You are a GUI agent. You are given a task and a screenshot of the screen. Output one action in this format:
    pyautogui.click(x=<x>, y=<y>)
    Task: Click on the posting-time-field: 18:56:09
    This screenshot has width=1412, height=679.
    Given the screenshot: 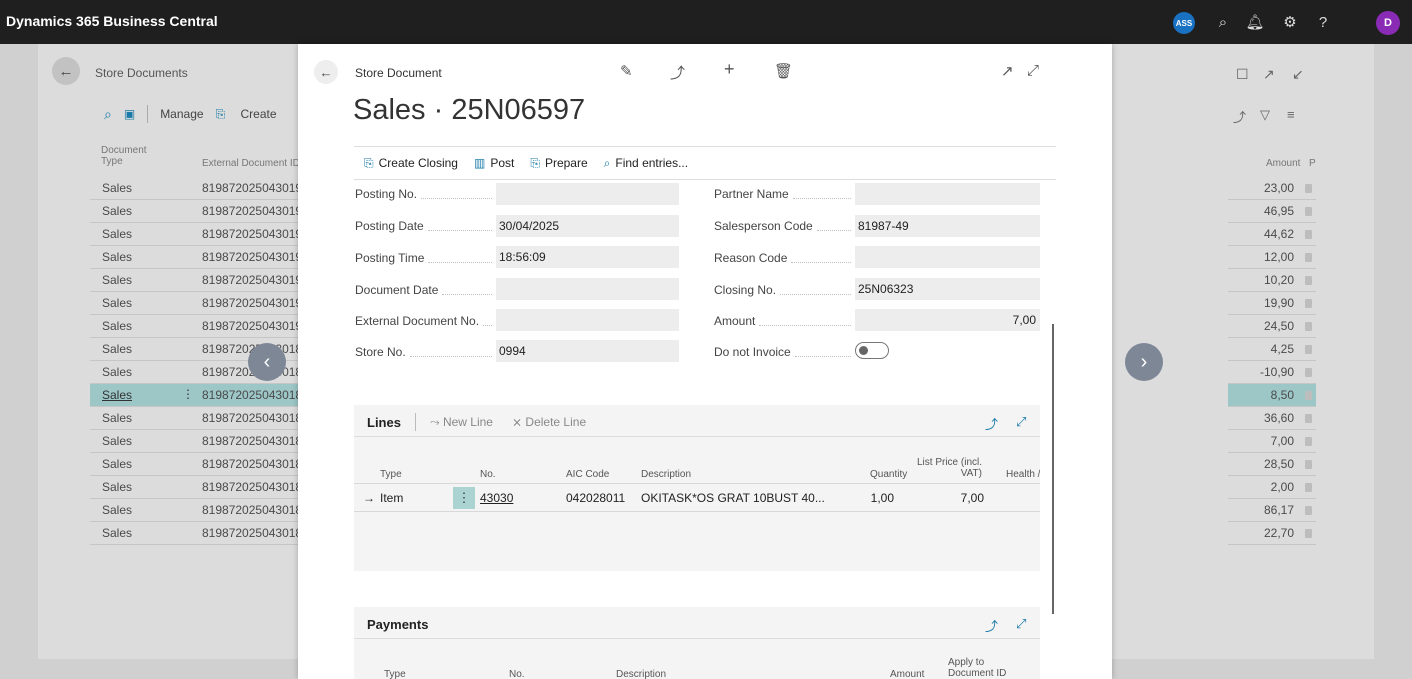 What is the action you would take?
    pyautogui.click(x=587, y=257)
    